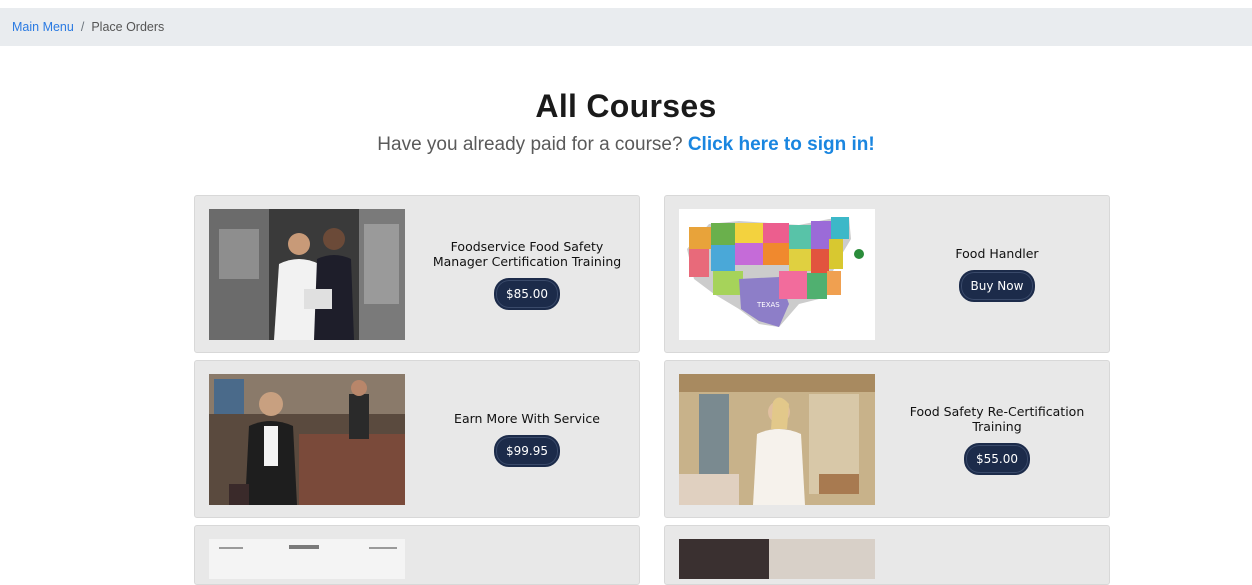 The width and height of the screenshot is (1252, 585). I want to click on buy-now-button: Buy Now, so click(997, 286).